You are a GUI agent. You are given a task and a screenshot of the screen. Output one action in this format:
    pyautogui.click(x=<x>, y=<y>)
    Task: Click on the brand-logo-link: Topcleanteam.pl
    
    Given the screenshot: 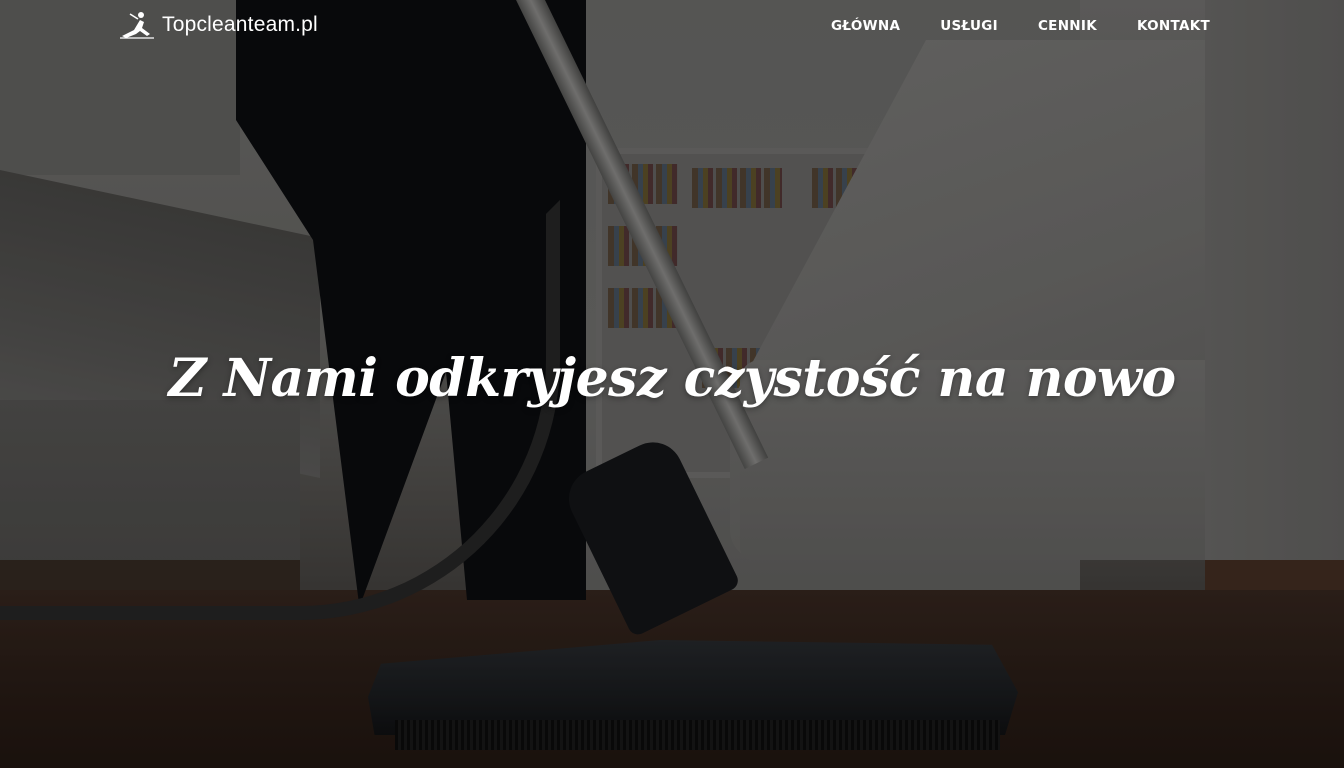 What is the action you would take?
    pyautogui.click(x=219, y=25)
    